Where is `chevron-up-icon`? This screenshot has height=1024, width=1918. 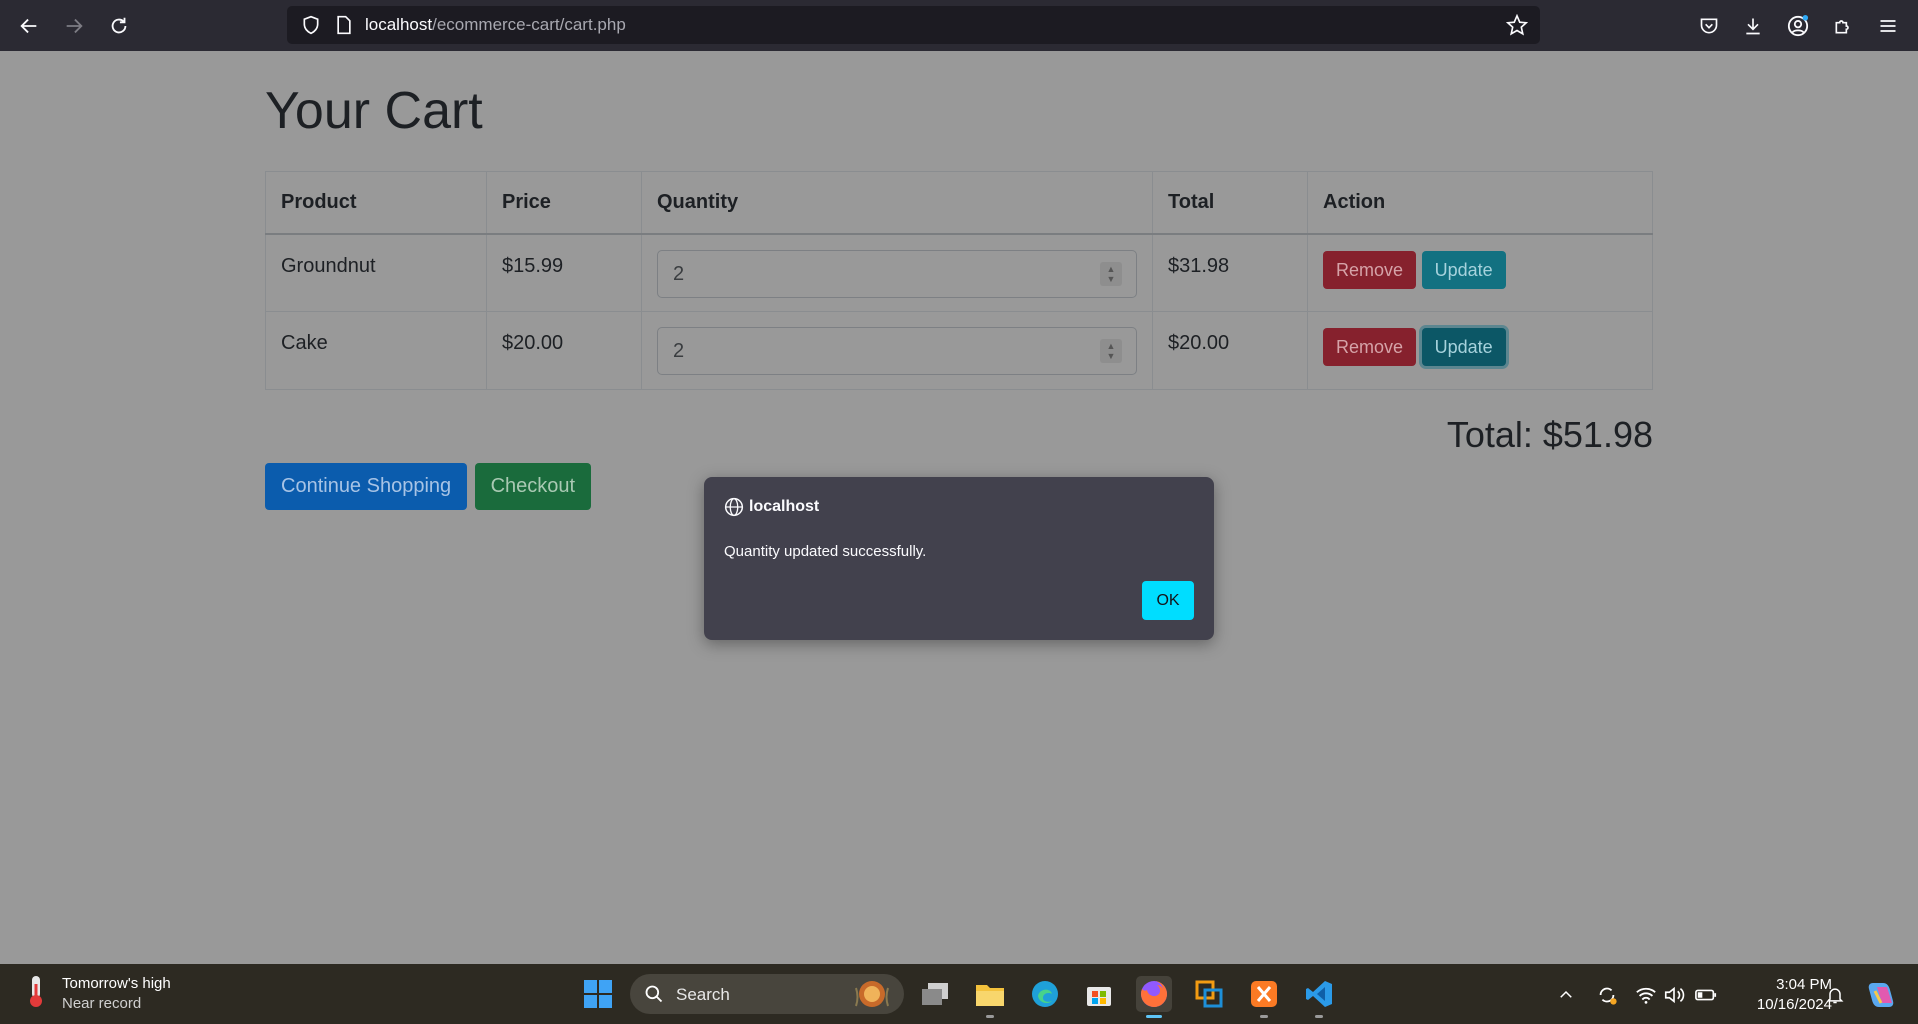 chevron-up-icon is located at coordinates (1566, 994).